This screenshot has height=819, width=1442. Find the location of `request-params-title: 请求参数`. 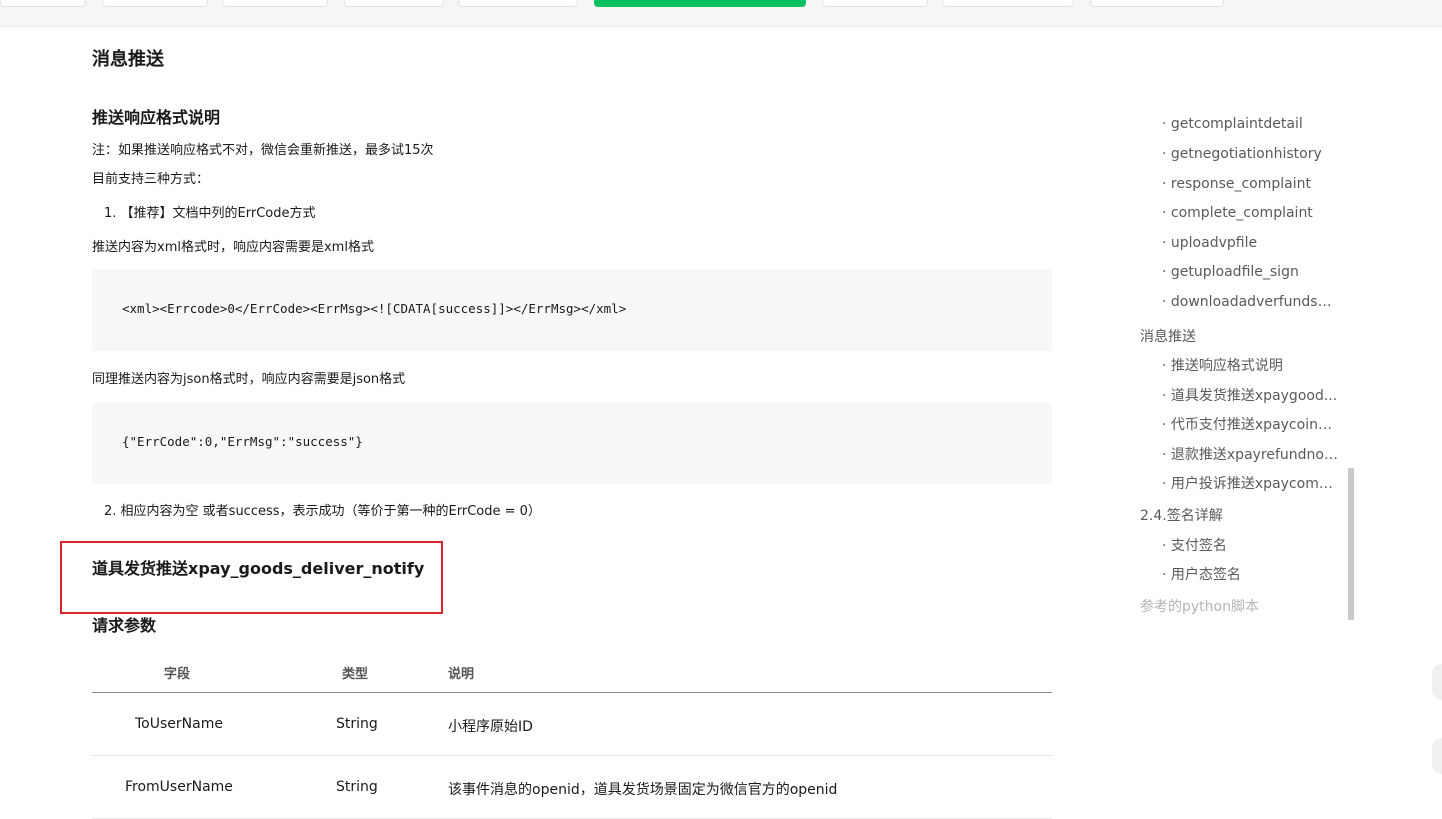

request-params-title: 请求参数 is located at coordinates (124, 625).